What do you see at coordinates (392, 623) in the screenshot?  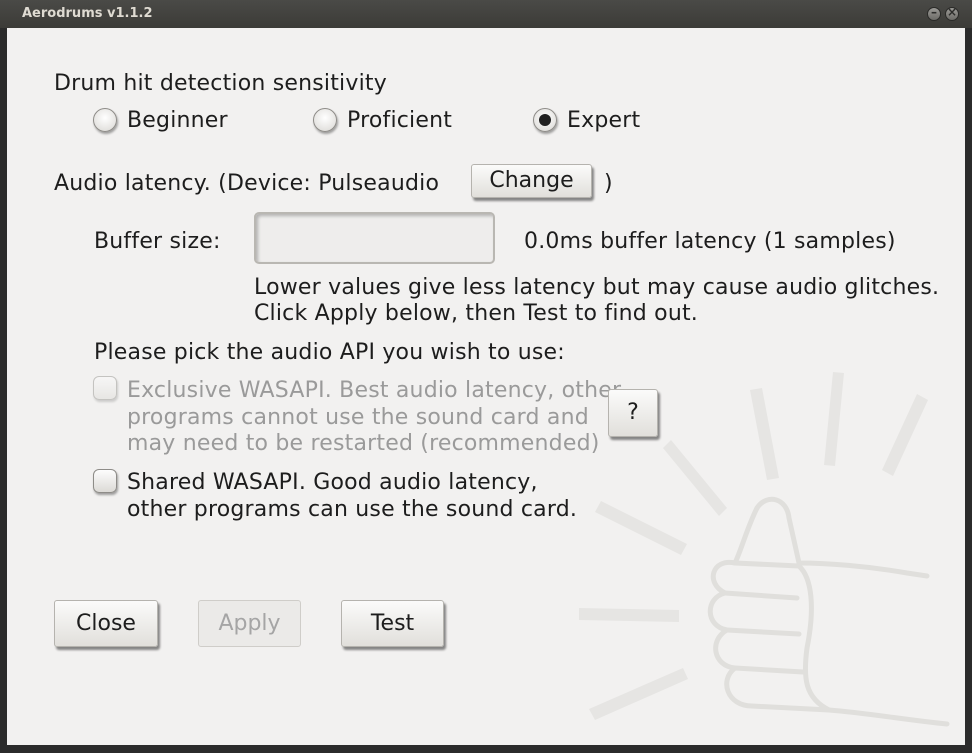 I see `test-button: Test` at bounding box center [392, 623].